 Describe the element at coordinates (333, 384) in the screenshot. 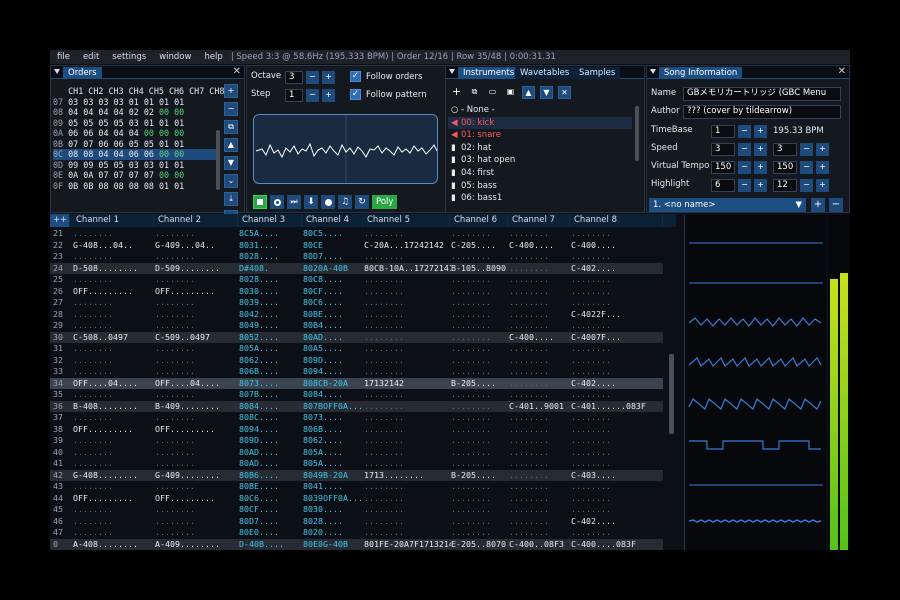

I see `pattern-cell: 808CB-20A` at that location.